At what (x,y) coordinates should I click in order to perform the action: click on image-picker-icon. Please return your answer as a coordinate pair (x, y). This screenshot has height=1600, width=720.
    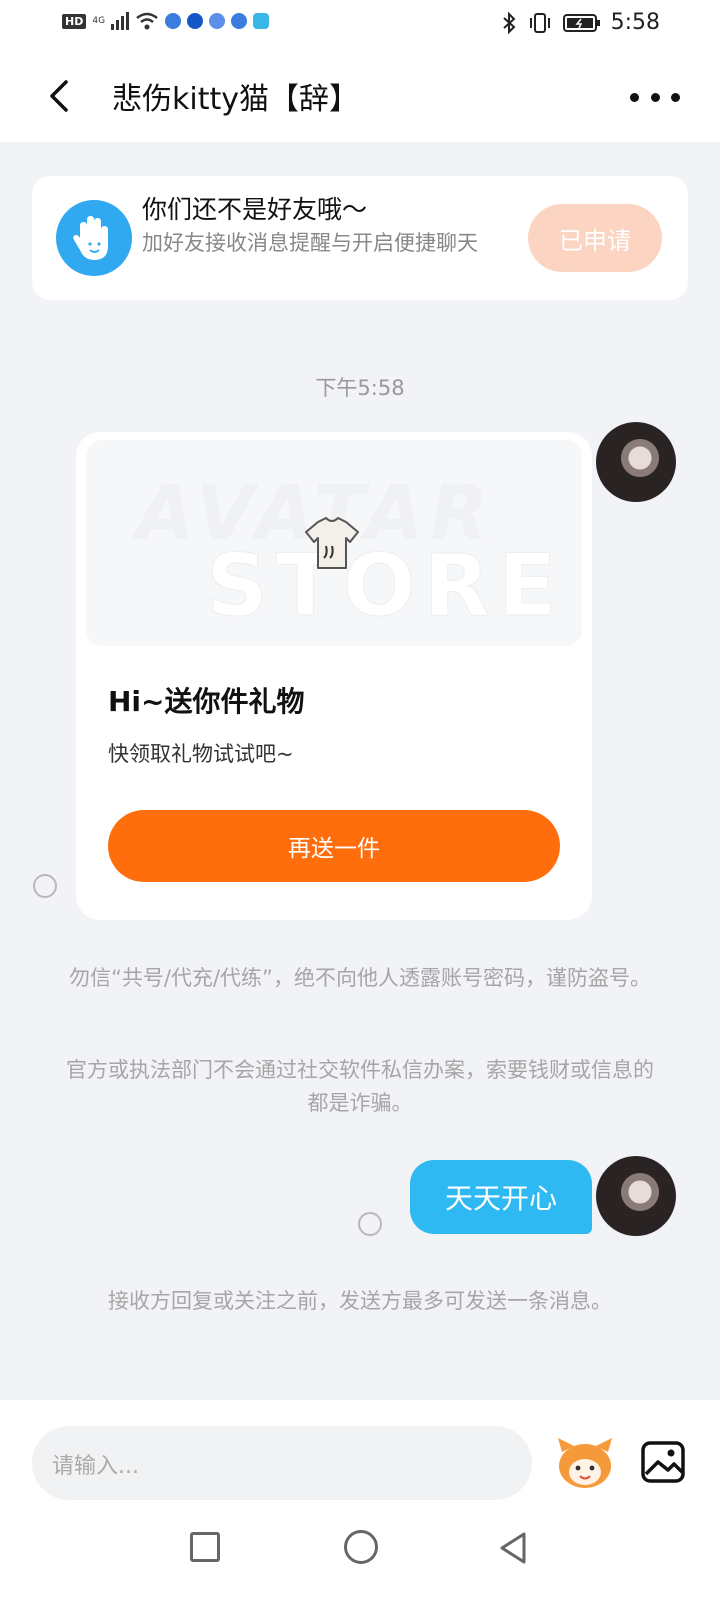
    Looking at the image, I should click on (663, 1462).